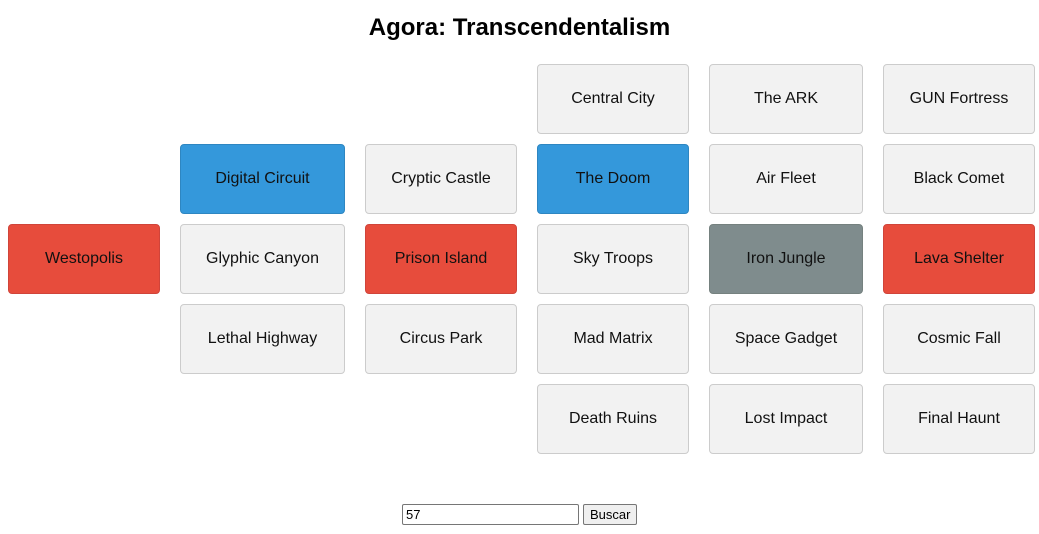 The height and width of the screenshot is (534, 1039). I want to click on tile-final-haunt: Final Haunt, so click(959, 419).